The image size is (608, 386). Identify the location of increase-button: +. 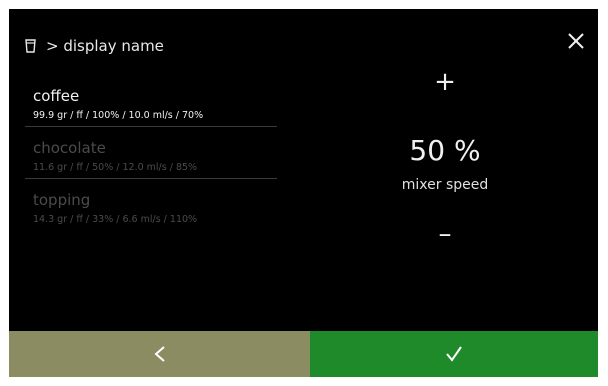
(445, 82).